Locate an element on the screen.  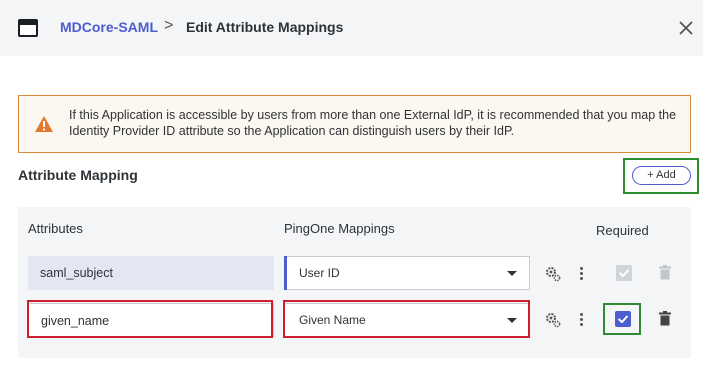
attribute-name-field: saml_subject is located at coordinates (151, 273).